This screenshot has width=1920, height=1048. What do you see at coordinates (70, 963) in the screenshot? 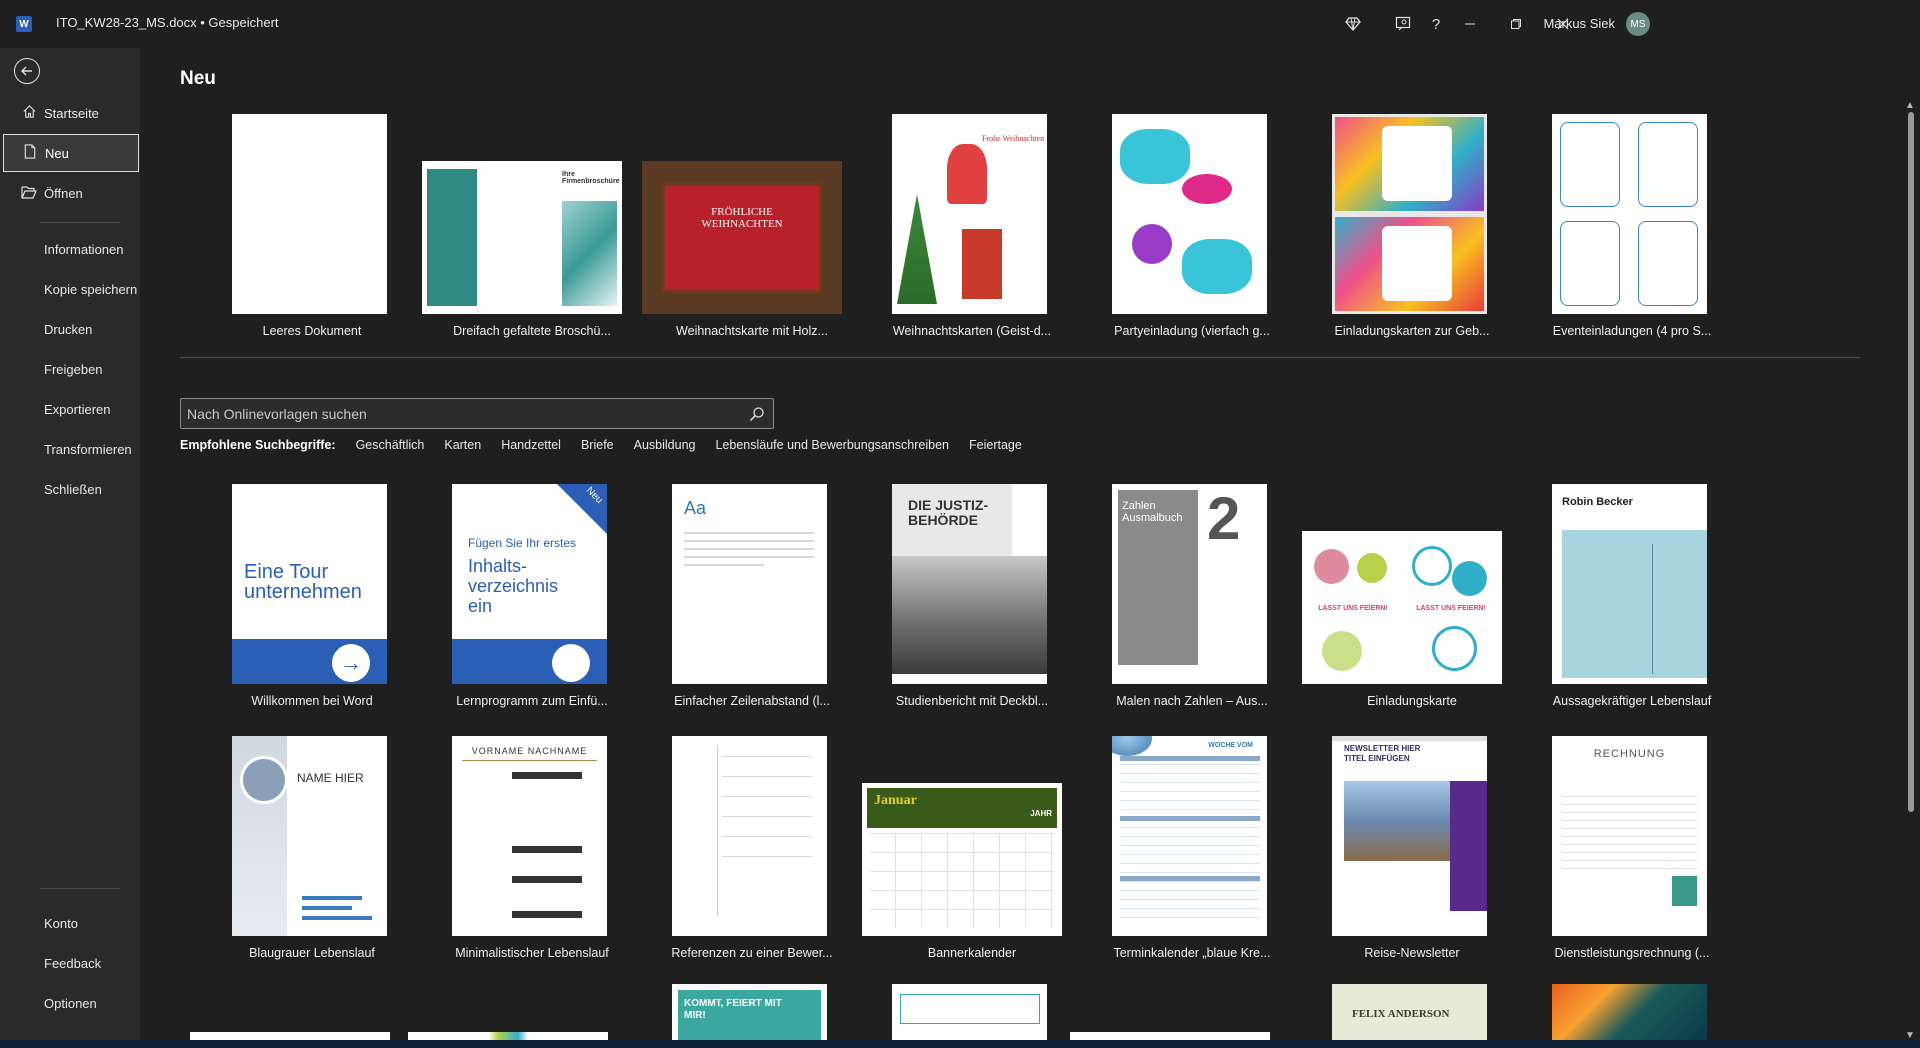
I see `nav-item-feedback: Feedback` at bounding box center [70, 963].